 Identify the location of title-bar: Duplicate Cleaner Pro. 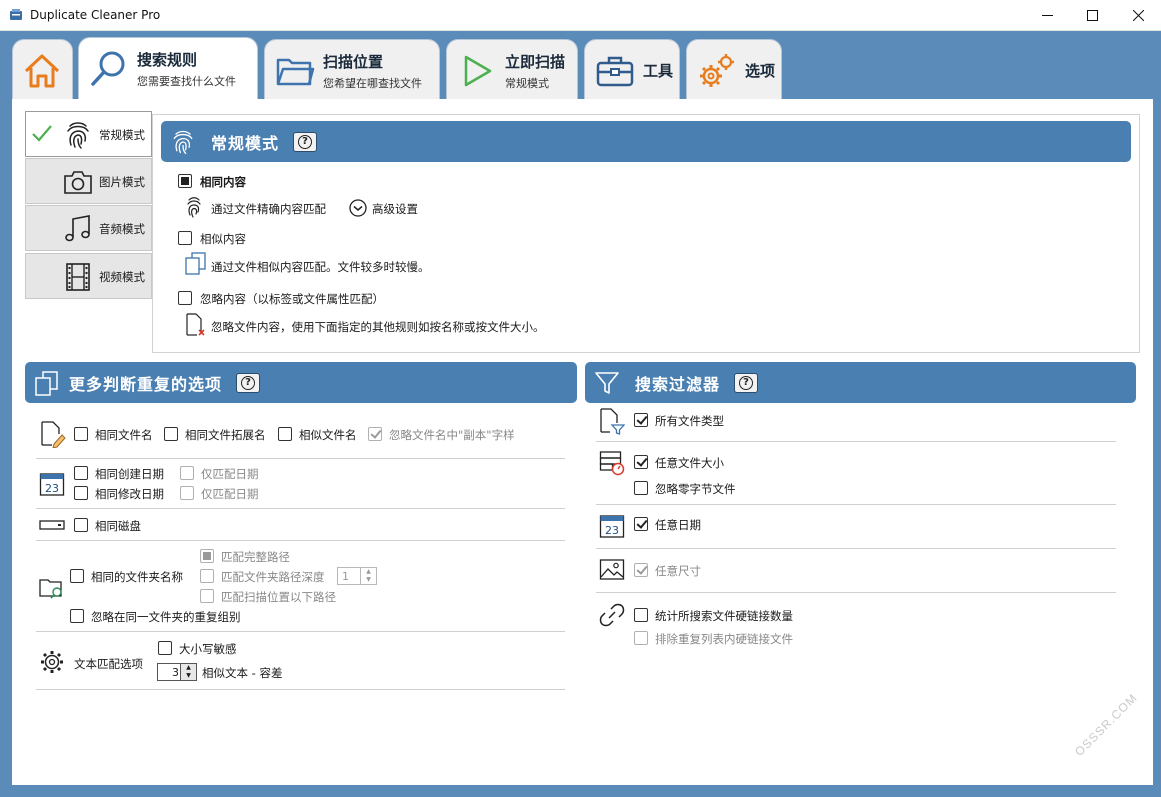
(580, 15).